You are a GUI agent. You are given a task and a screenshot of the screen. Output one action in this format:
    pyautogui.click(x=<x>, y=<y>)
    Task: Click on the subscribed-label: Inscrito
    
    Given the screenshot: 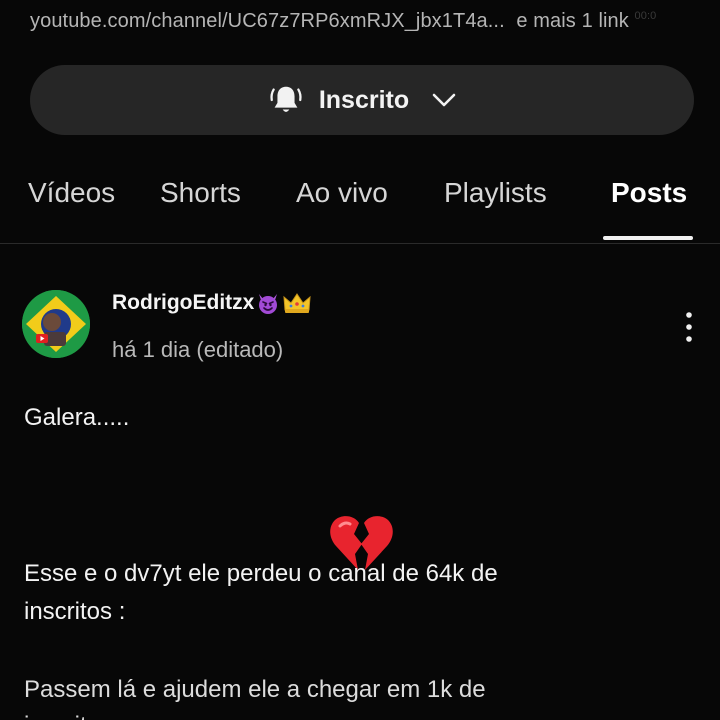 What is the action you would take?
    pyautogui.click(x=364, y=99)
    